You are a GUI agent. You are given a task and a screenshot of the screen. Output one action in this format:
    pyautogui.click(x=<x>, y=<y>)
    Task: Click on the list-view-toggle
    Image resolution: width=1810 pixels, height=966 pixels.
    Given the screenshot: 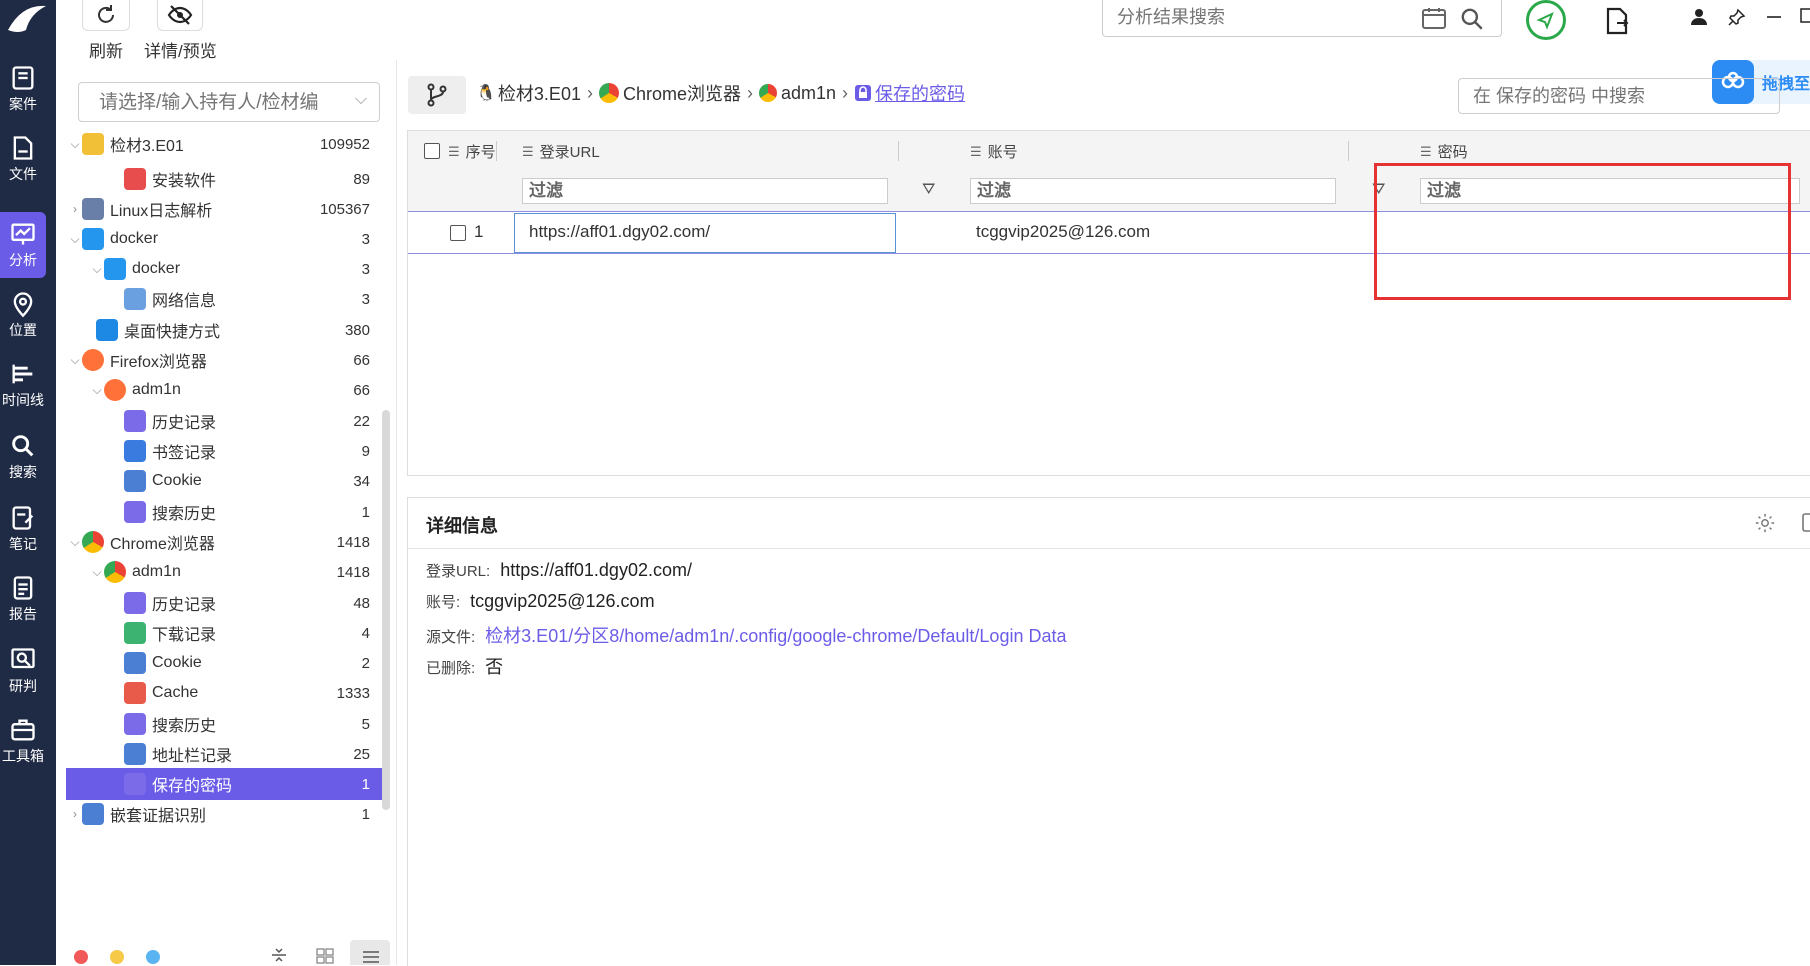 What is the action you would take?
    pyautogui.click(x=370, y=952)
    